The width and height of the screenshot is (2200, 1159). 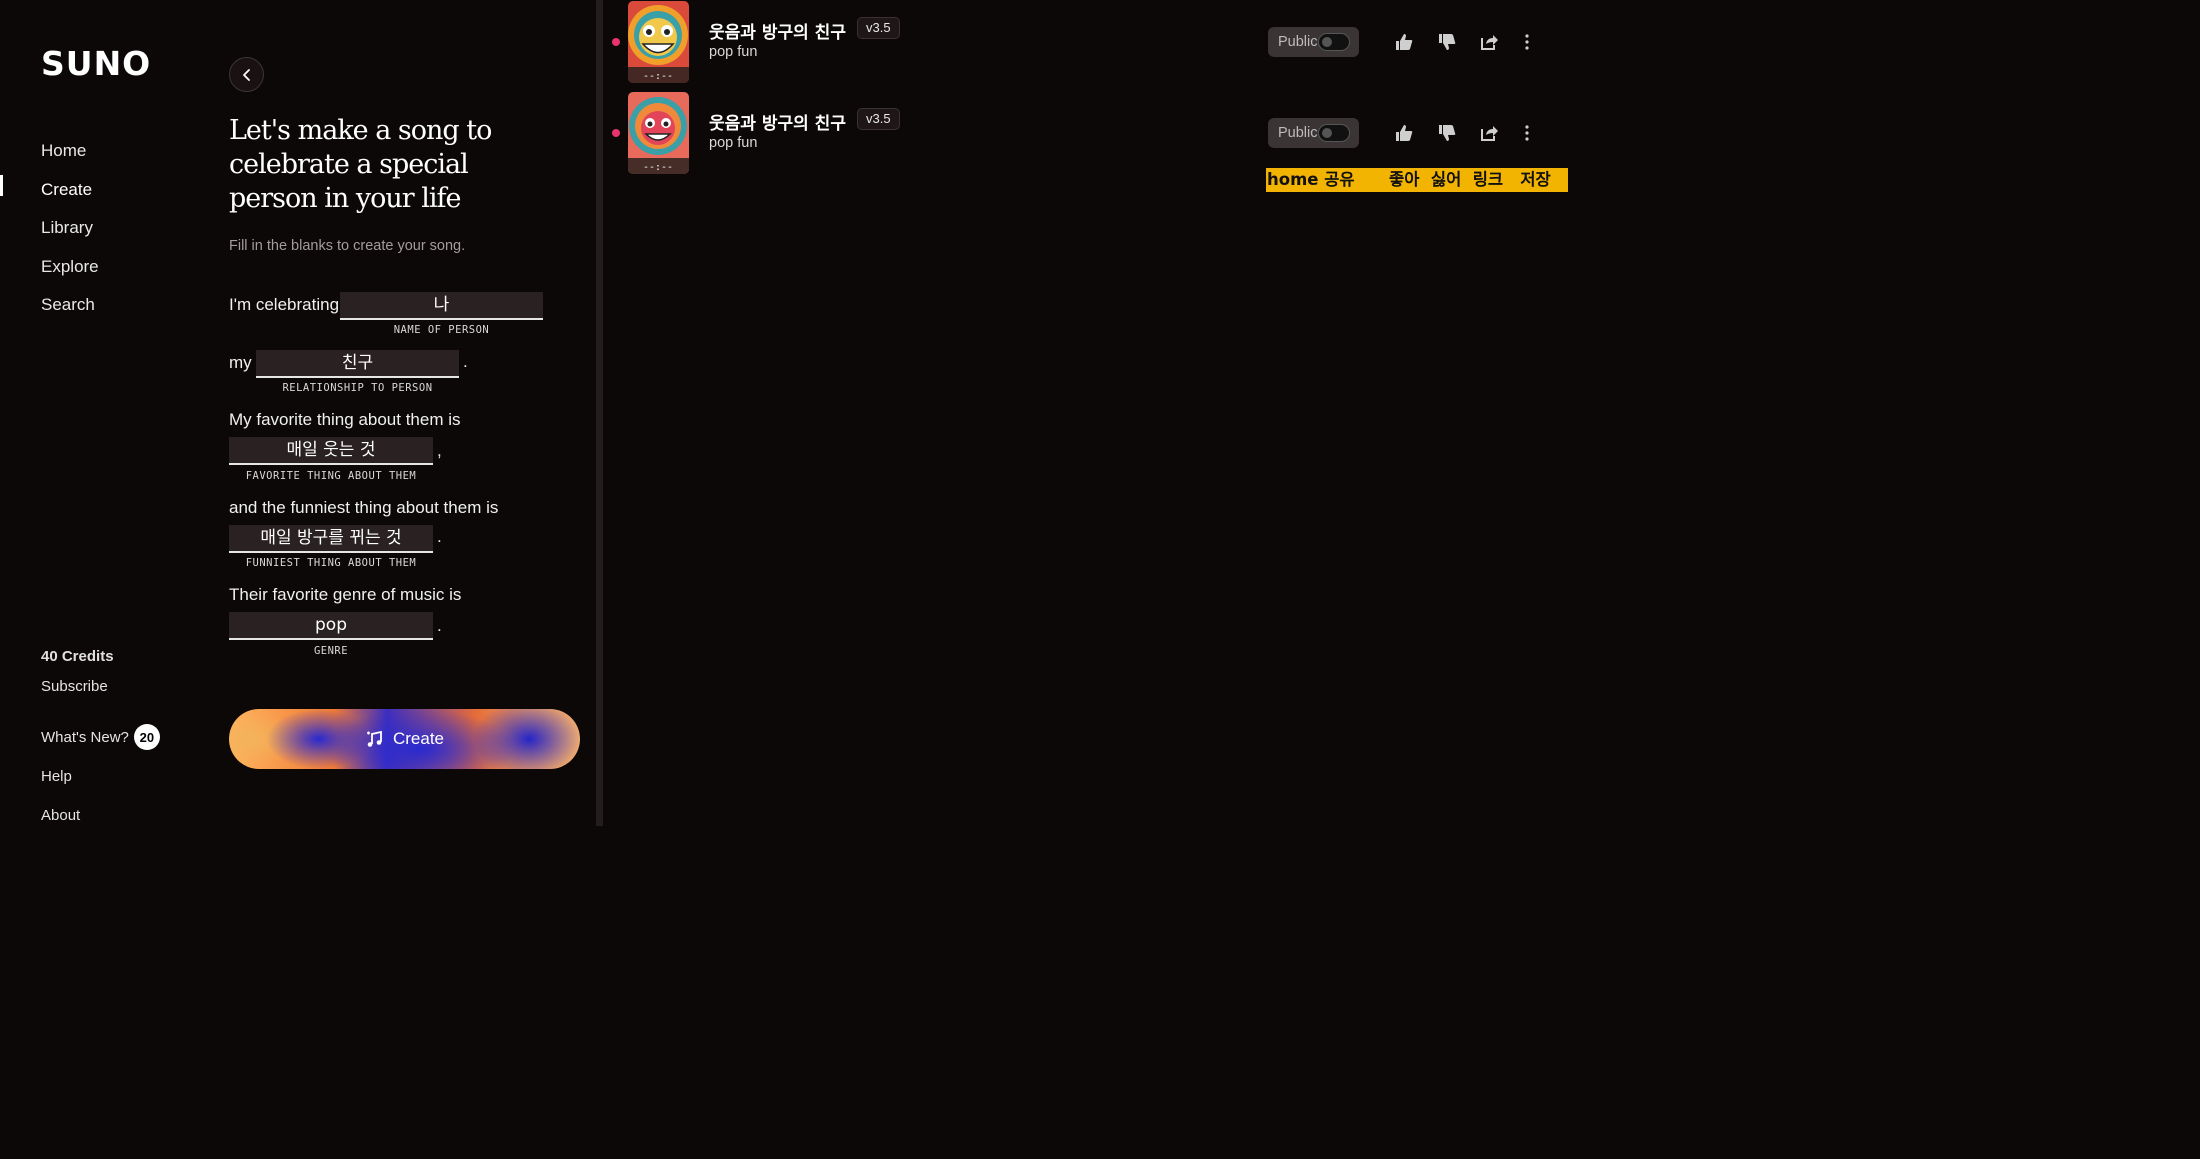 I want to click on prompt-funniest: and the funniest thing about them is, so click(x=364, y=507).